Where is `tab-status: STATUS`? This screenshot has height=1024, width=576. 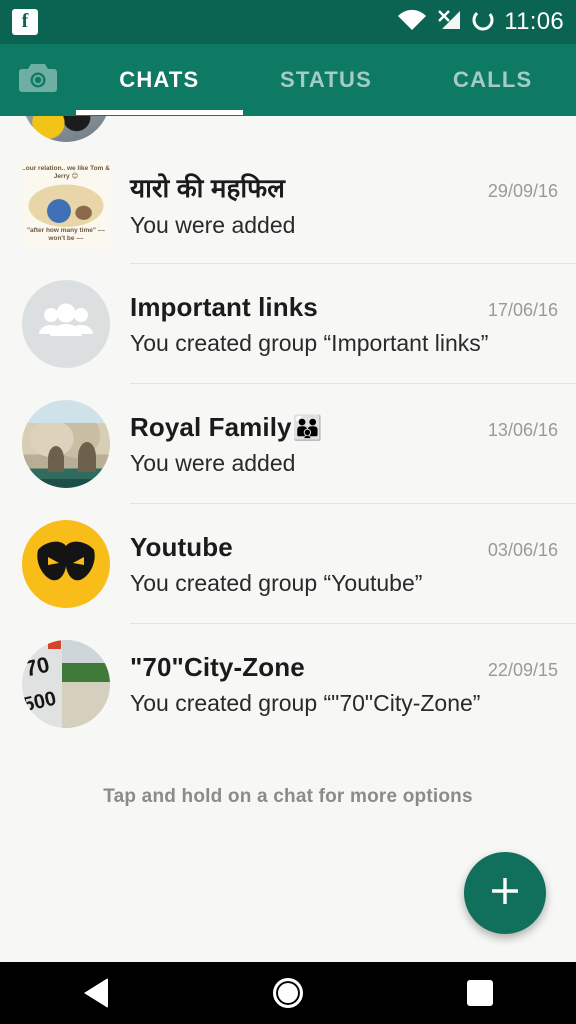 tab-status: STATUS is located at coordinates (326, 80).